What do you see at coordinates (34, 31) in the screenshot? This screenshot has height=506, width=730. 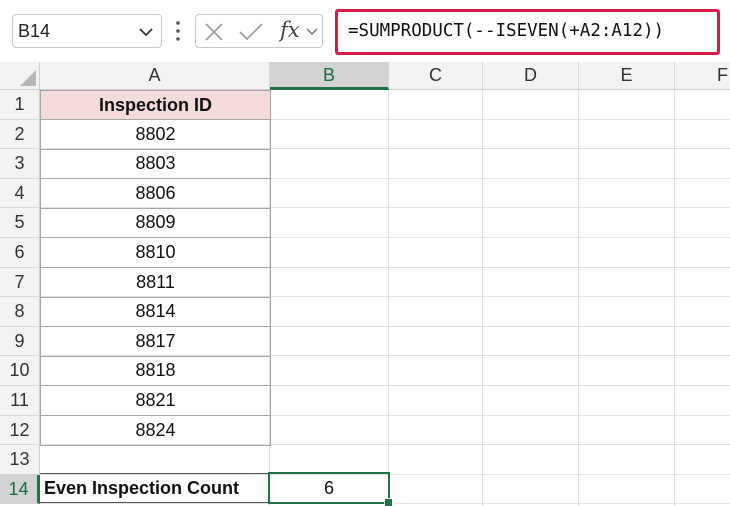 I see `name-box-value: B14` at bounding box center [34, 31].